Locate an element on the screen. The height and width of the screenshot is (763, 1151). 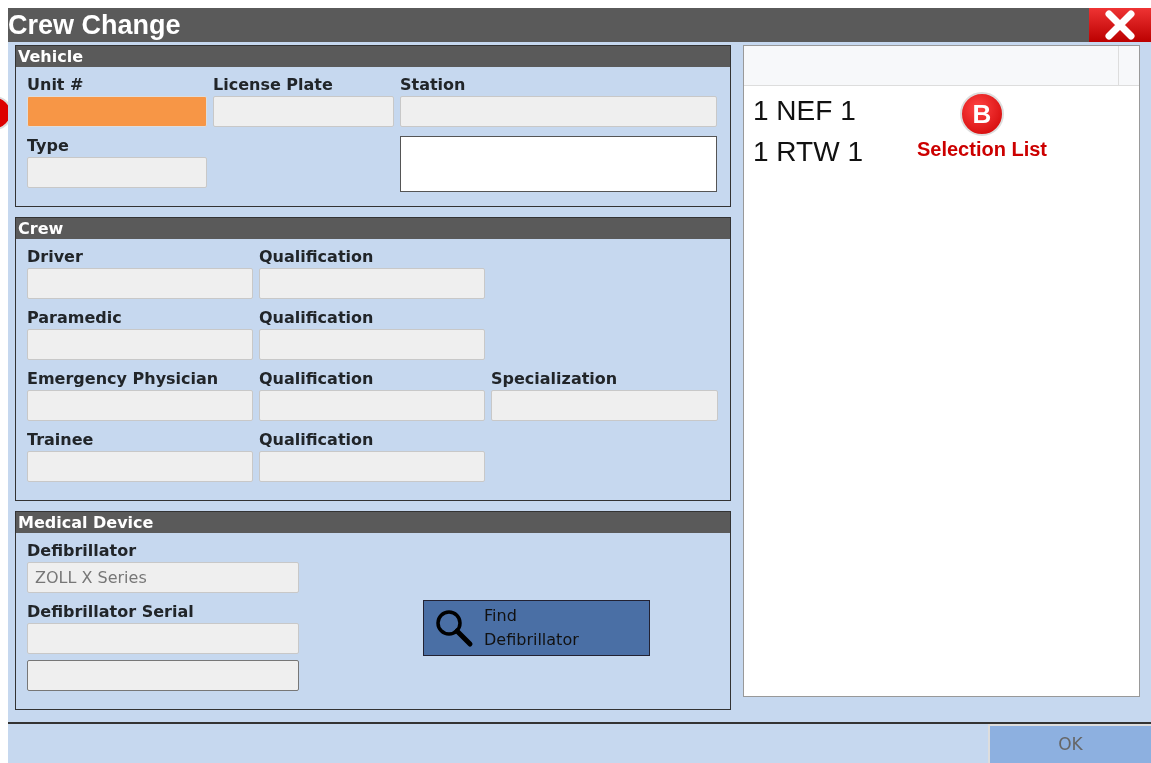
field-label: Station is located at coordinates (433, 85).